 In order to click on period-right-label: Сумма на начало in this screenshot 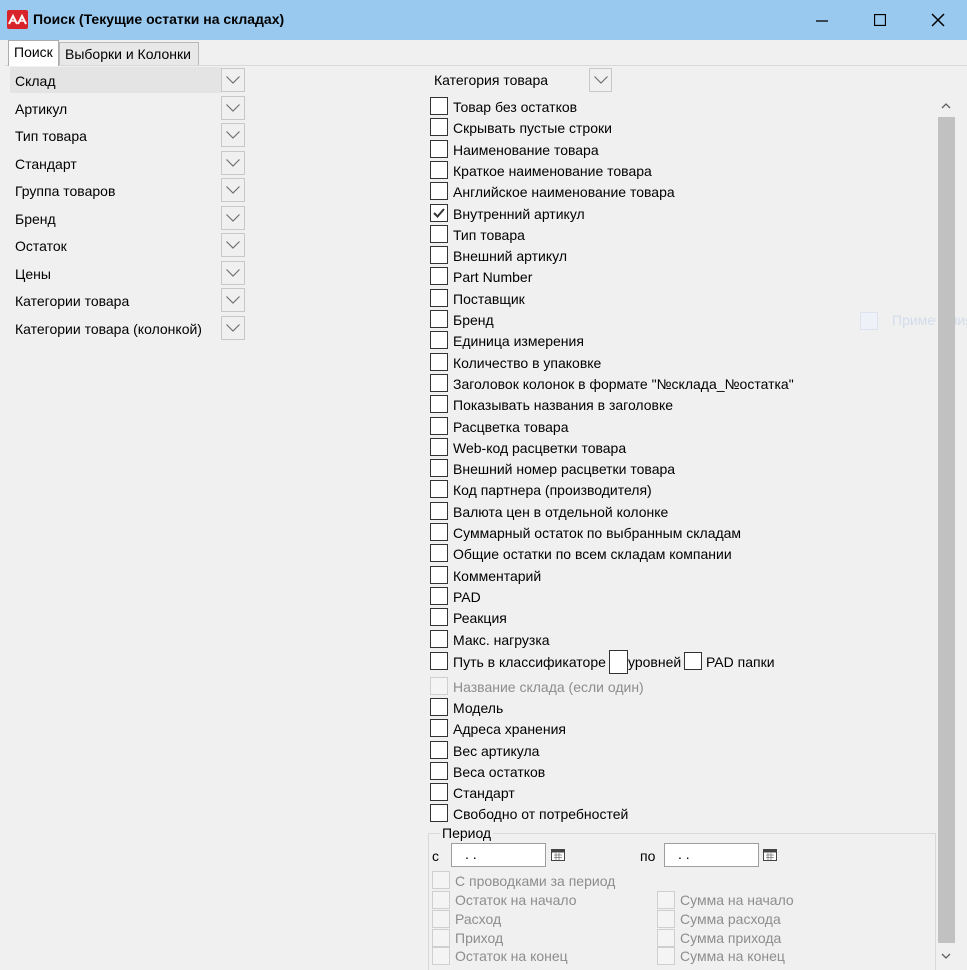, I will do `click(737, 900)`.